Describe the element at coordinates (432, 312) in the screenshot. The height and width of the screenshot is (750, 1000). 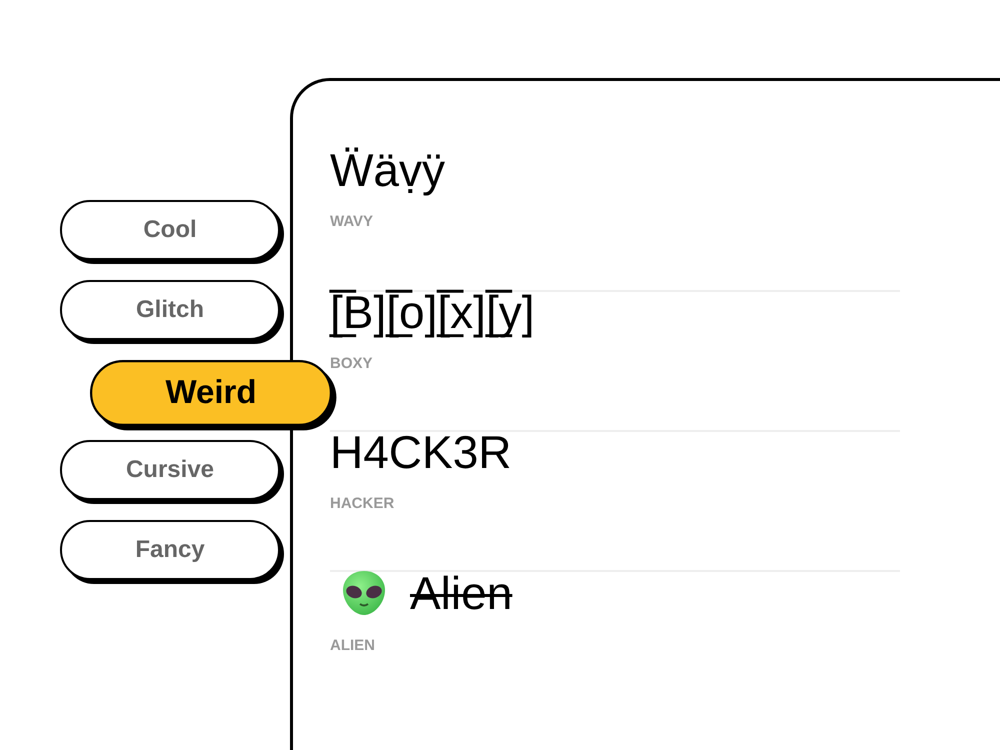
I see `style-sample-text: [̲̅B][̲̅o][̲̅x][̲̅y]` at that location.